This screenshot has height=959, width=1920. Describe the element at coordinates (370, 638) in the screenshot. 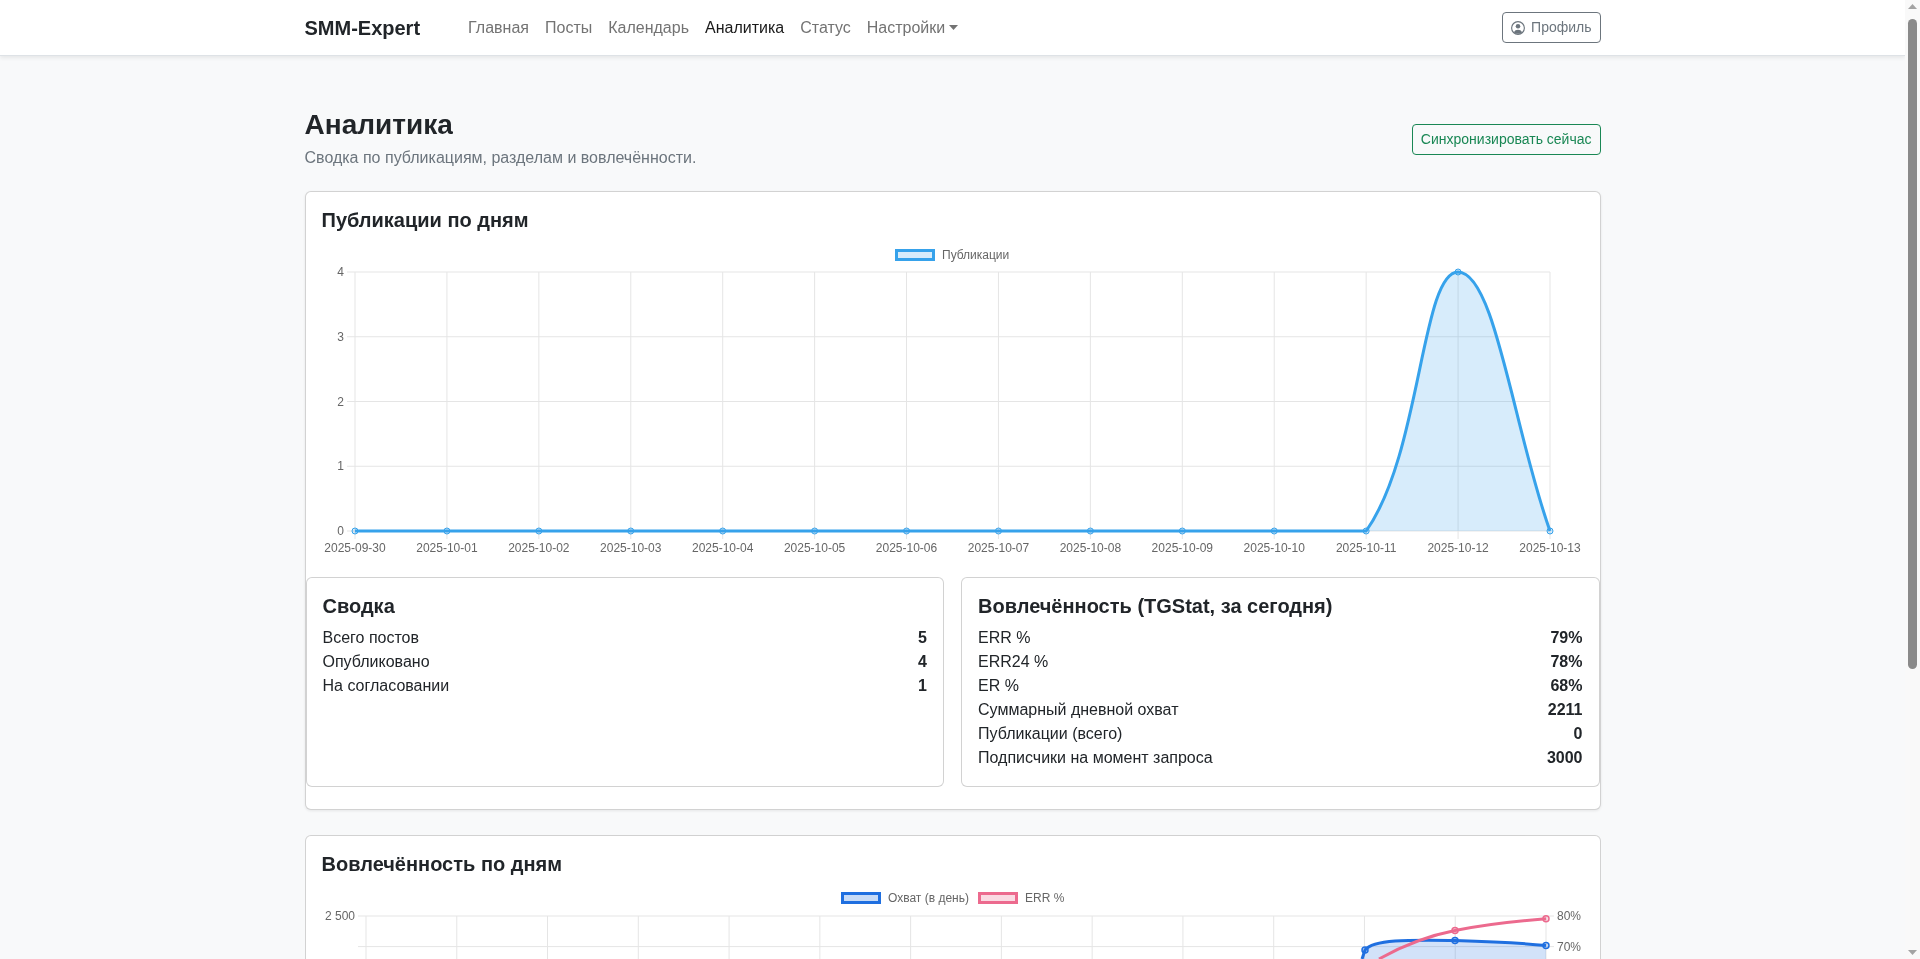

I see `stat-label: Всего постов` at that location.